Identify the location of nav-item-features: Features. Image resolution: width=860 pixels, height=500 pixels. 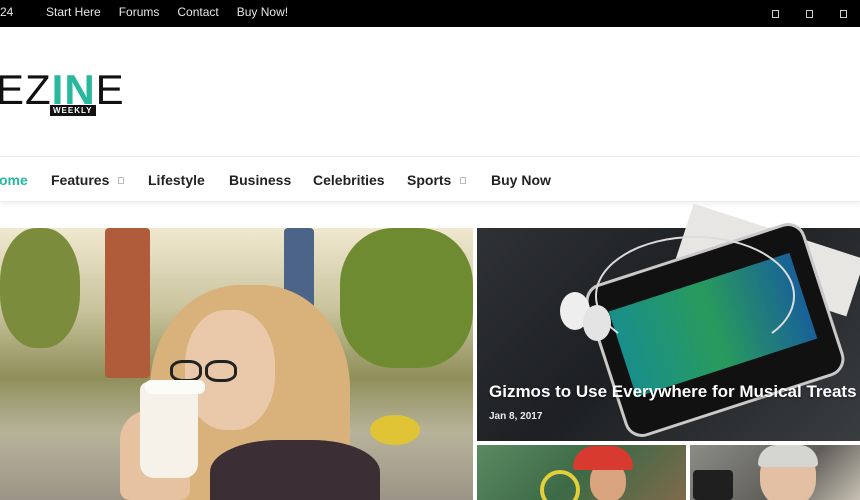
(88, 180).